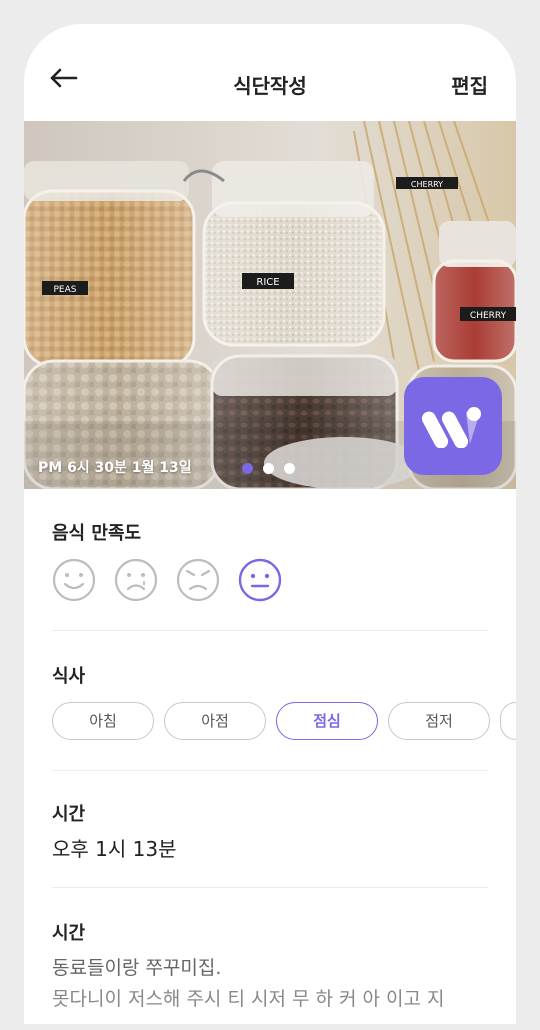  I want to click on meal-chip-breakfast: 아침, so click(103, 721).